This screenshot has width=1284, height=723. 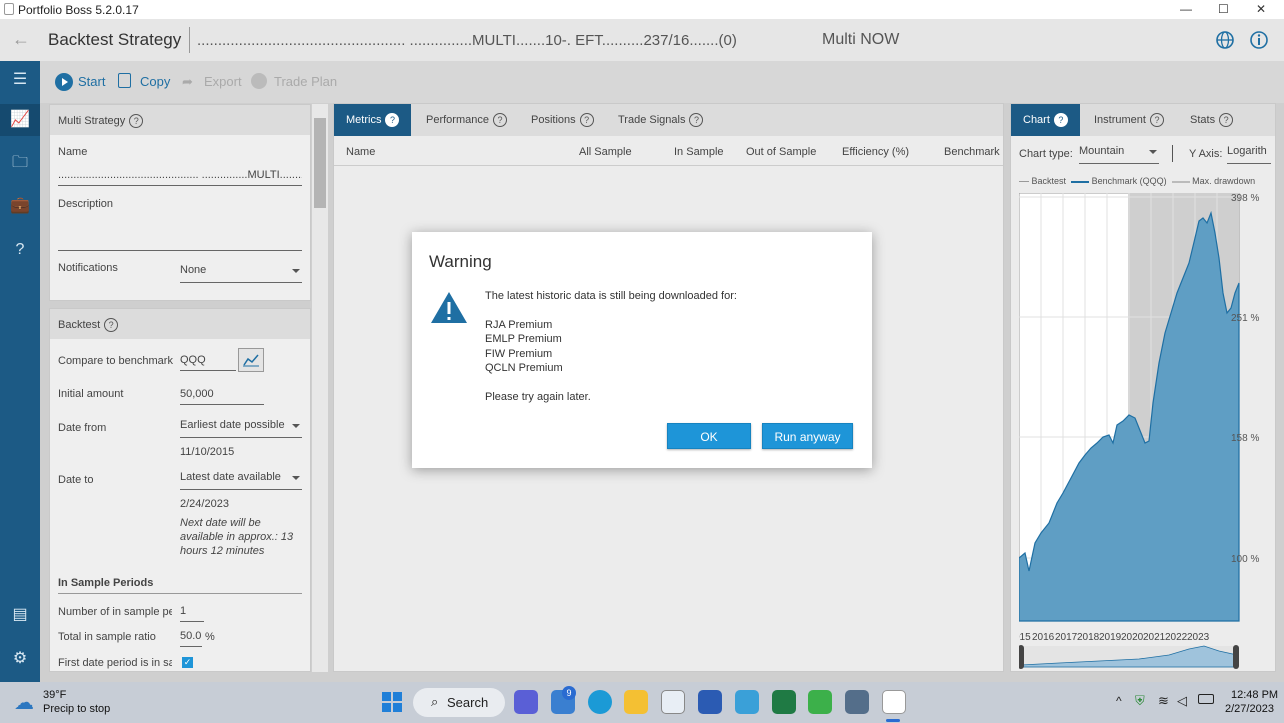 I want to click on excel-icon, so click(x=784, y=702).